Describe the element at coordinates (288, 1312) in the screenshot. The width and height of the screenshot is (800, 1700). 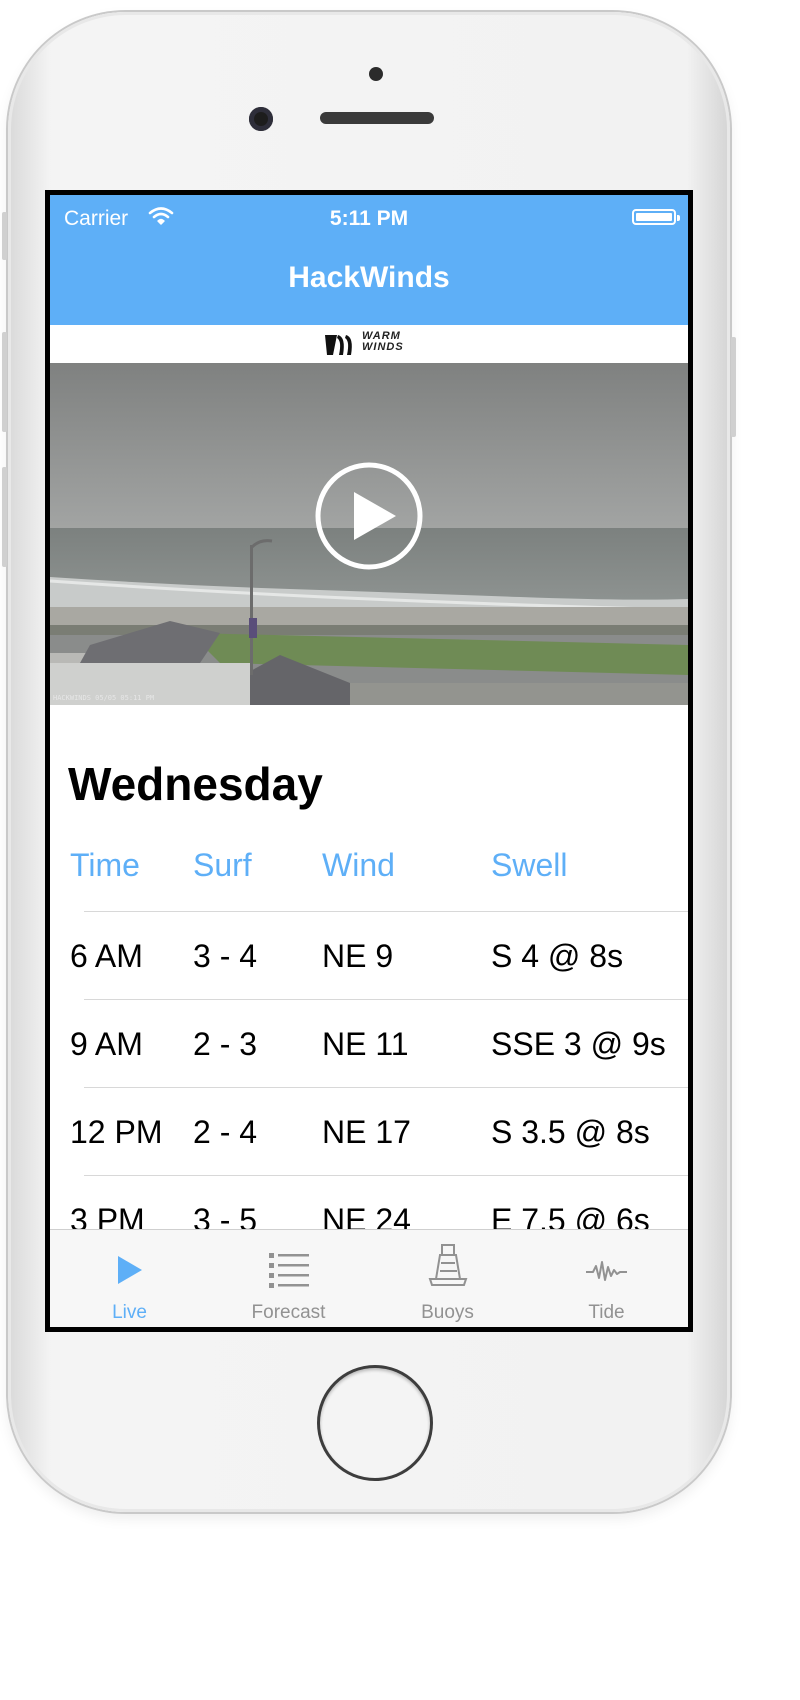
I see `tab-label-forecast: Forecast` at that location.